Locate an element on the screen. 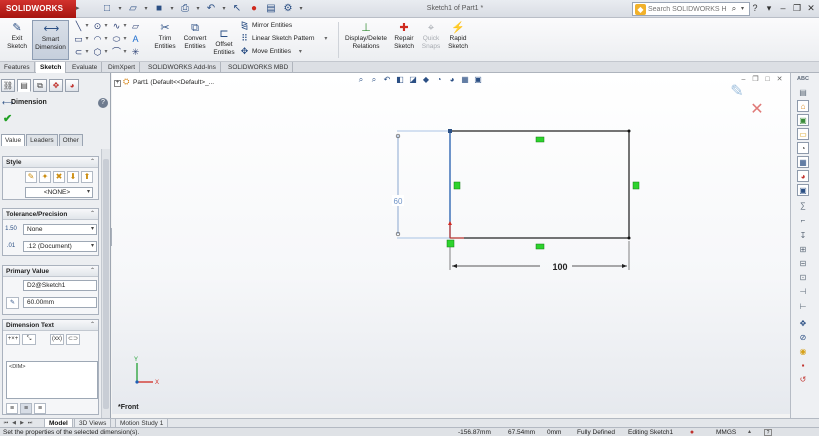  corner-point-top-right is located at coordinates (629, 131).